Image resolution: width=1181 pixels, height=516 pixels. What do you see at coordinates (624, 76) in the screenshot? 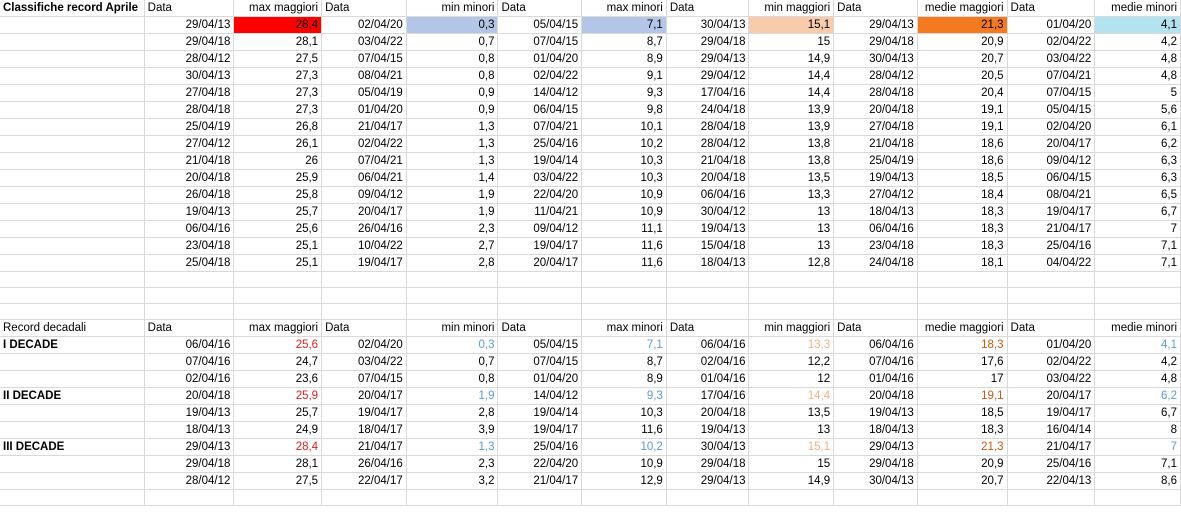
I see `value-cell: 9,1` at bounding box center [624, 76].